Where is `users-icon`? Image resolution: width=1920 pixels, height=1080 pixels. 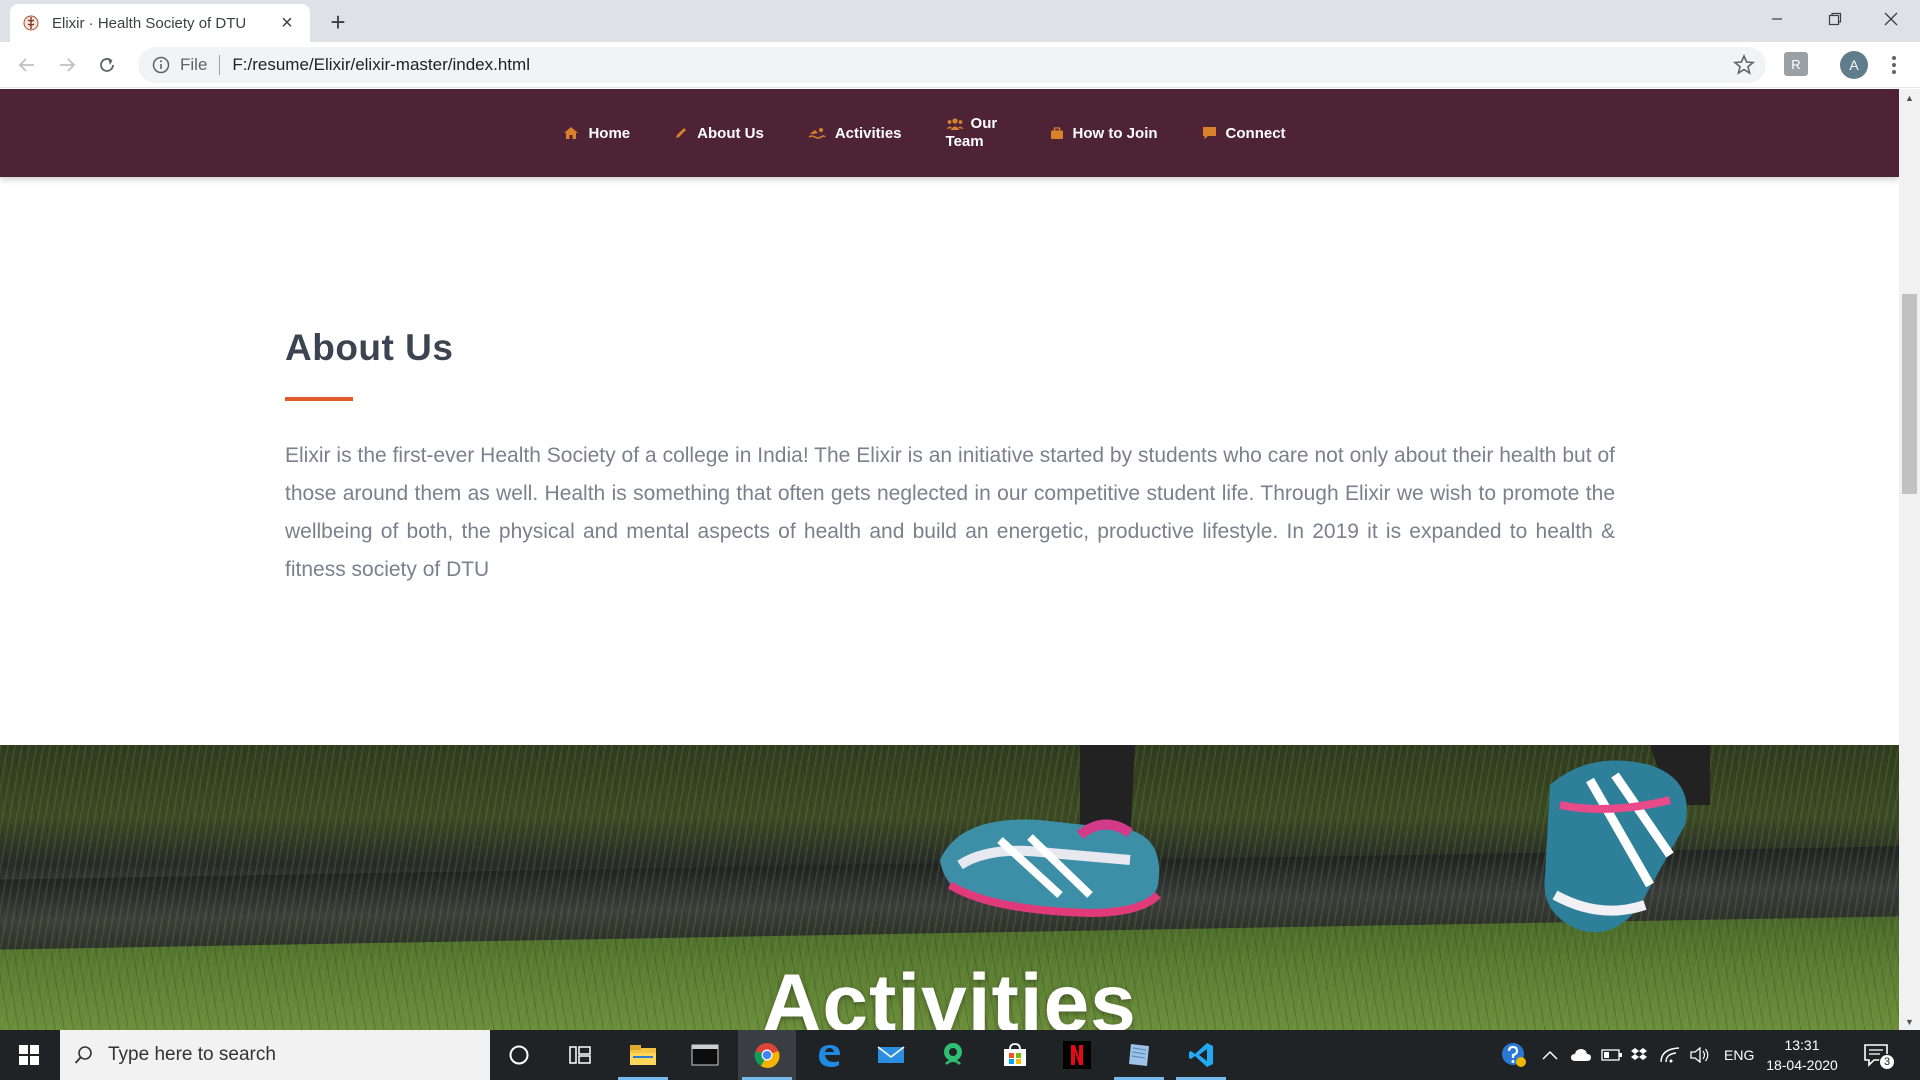
users-icon is located at coordinates (955, 124).